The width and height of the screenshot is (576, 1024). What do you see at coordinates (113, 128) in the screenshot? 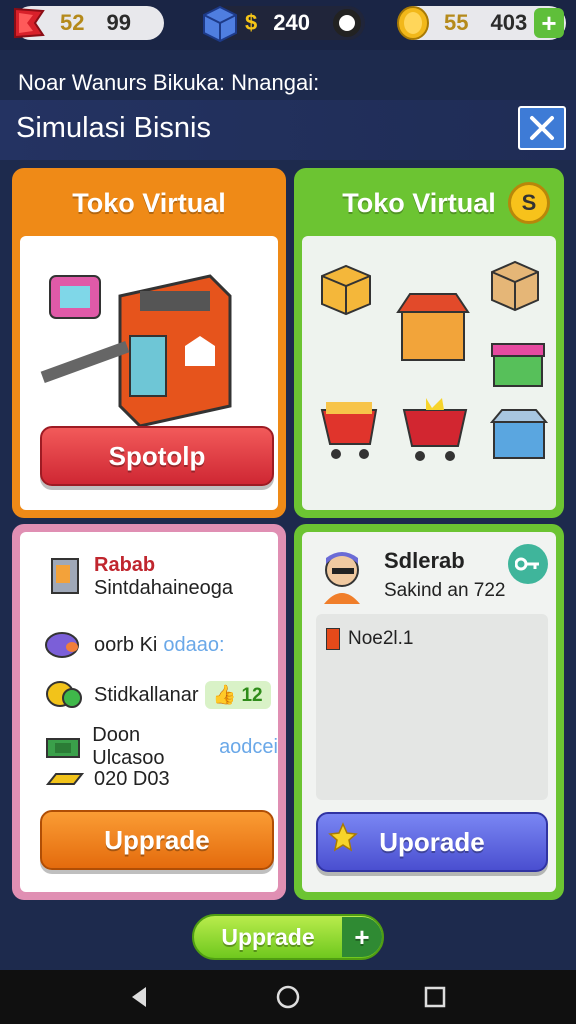
I see `page-title: Simulasi Bisnis` at bounding box center [113, 128].